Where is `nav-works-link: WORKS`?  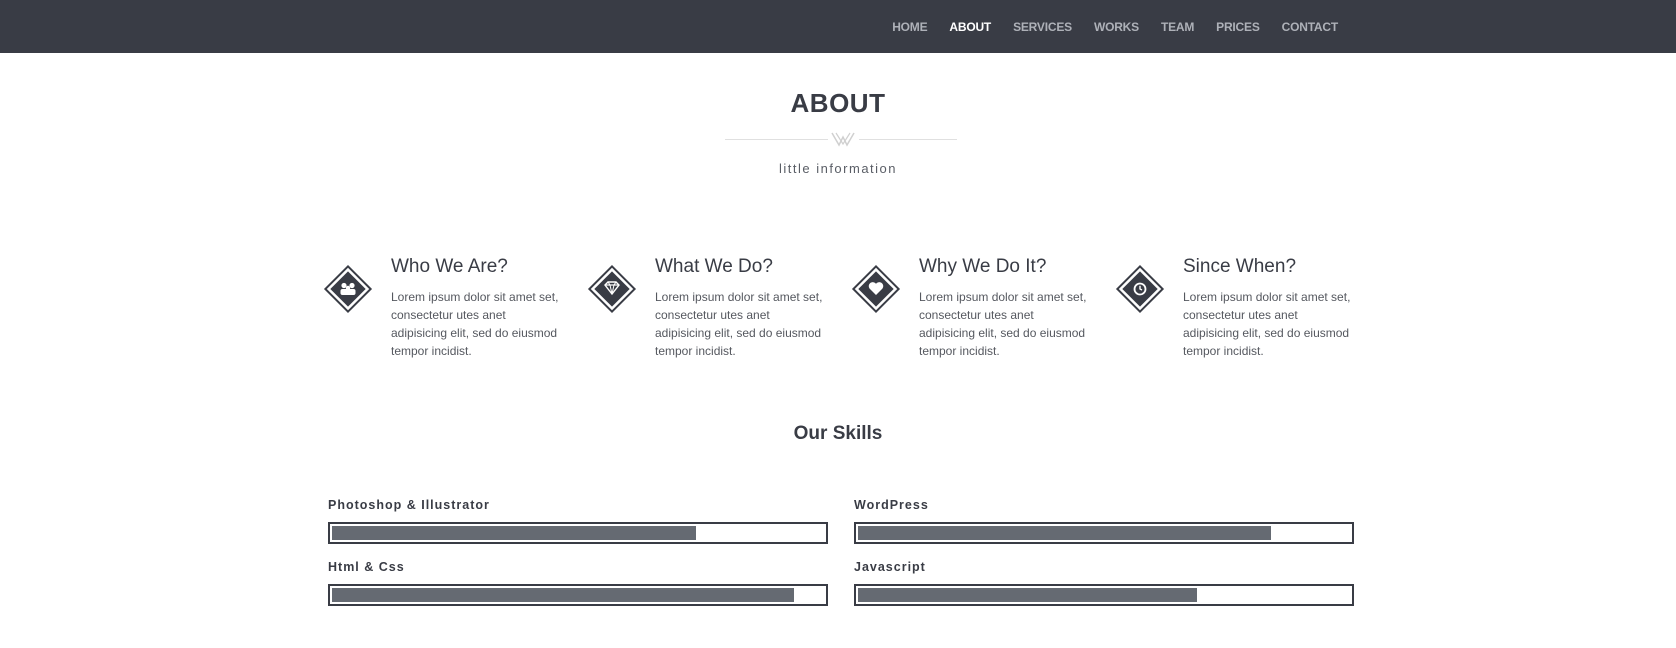
nav-works-link: WORKS is located at coordinates (1116, 27).